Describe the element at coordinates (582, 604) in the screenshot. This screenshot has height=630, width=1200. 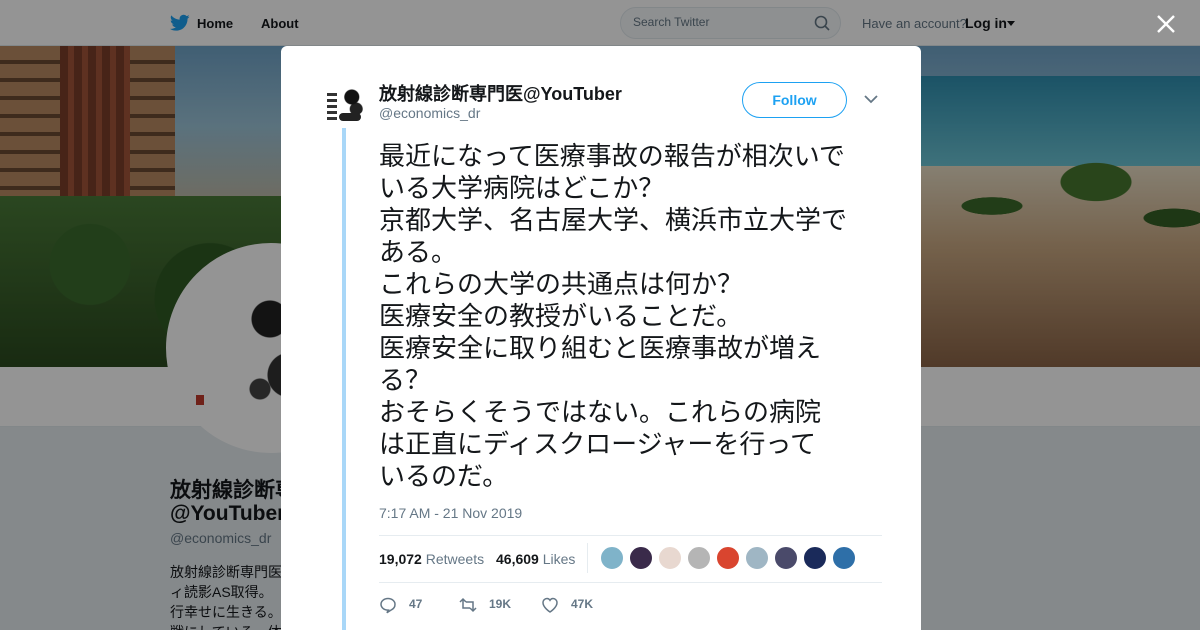
I see `like-count: 47K` at that location.